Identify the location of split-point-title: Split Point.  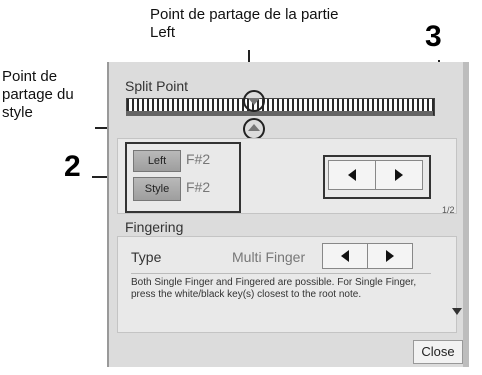
(157, 86).